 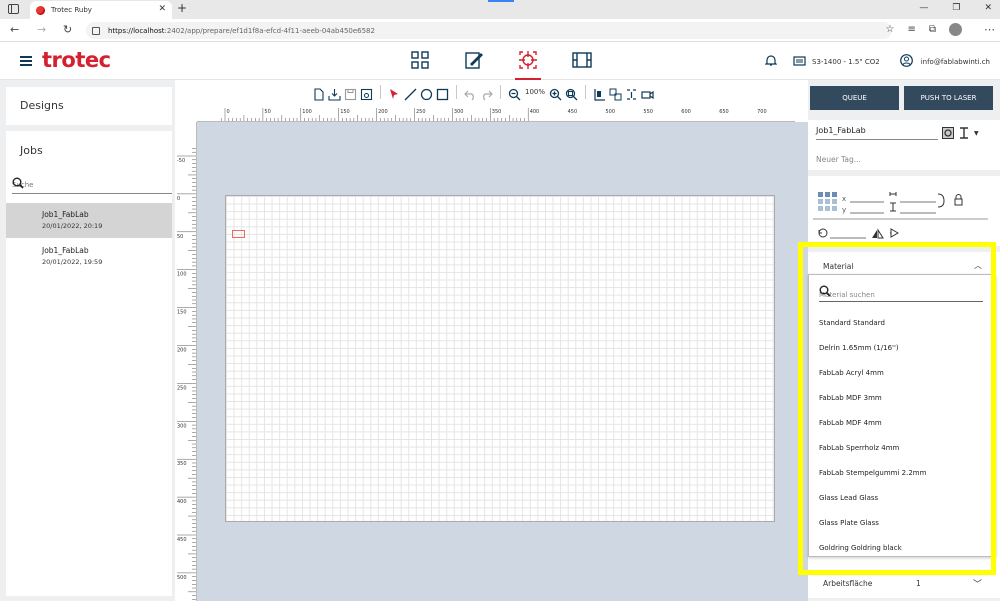 I want to click on user-email: info@fablabwinti.ch, so click(x=955, y=62).